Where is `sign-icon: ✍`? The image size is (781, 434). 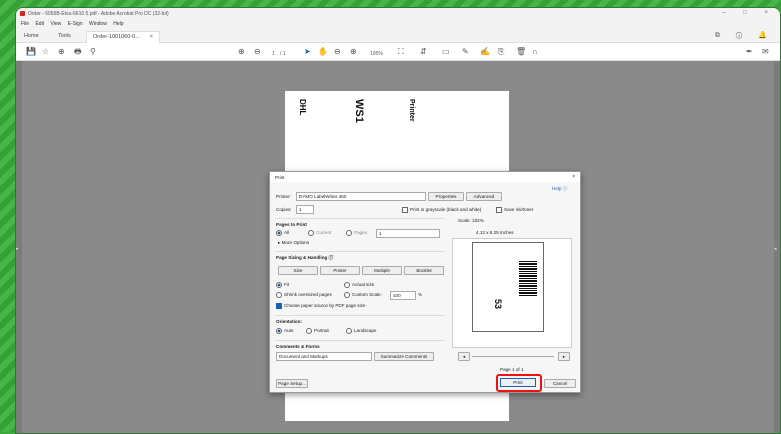 sign-icon: ✍ is located at coordinates (485, 51).